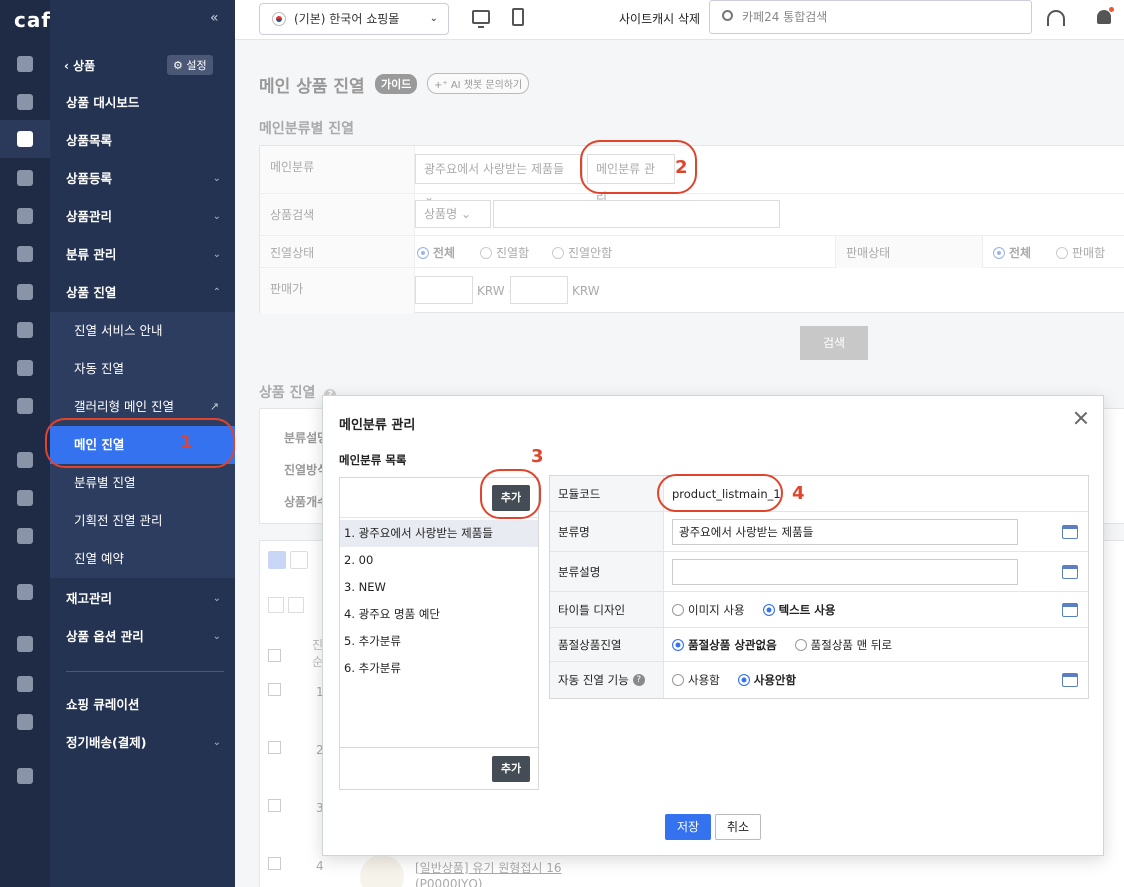 This screenshot has width=1124, height=887. What do you see at coordinates (25, 178) in the screenshot?
I see `person-icon` at bounding box center [25, 178].